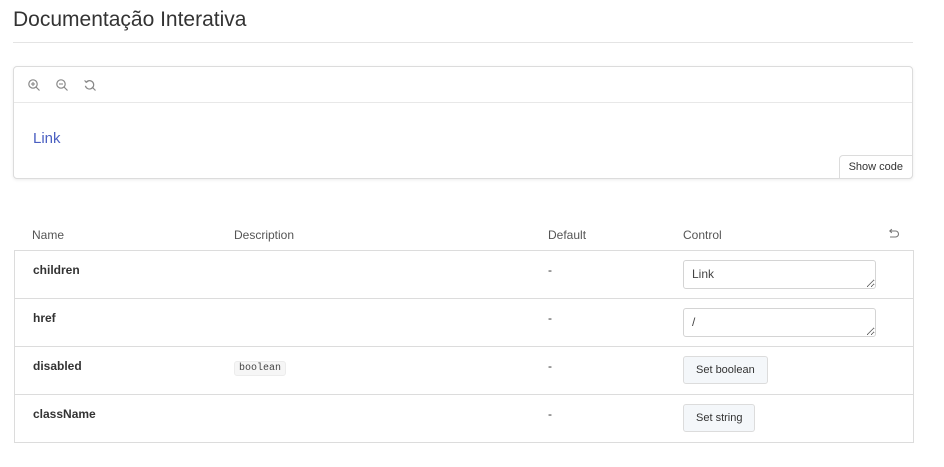 This screenshot has height=467, width=944. Describe the element at coordinates (798, 235) in the screenshot. I see `header-control: Control` at that location.